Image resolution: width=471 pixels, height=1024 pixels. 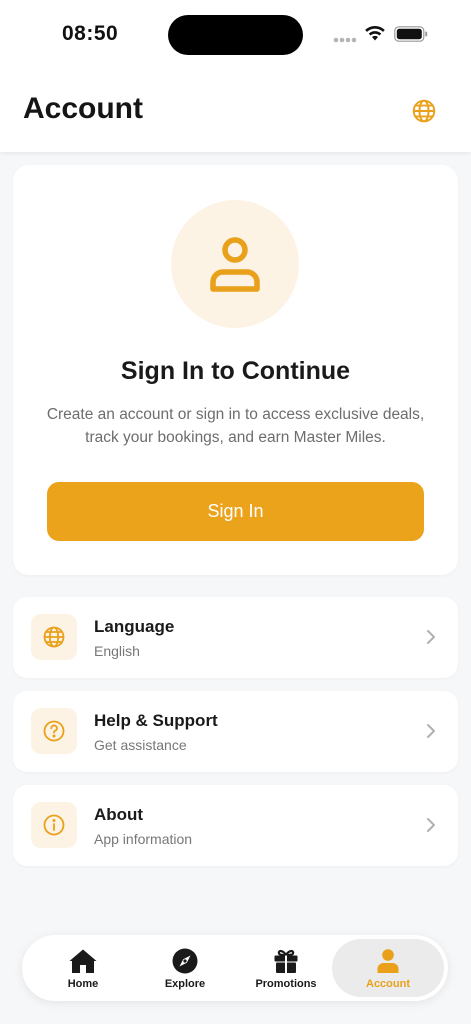 I want to click on menu-item-about: About App information, so click(x=235, y=825).